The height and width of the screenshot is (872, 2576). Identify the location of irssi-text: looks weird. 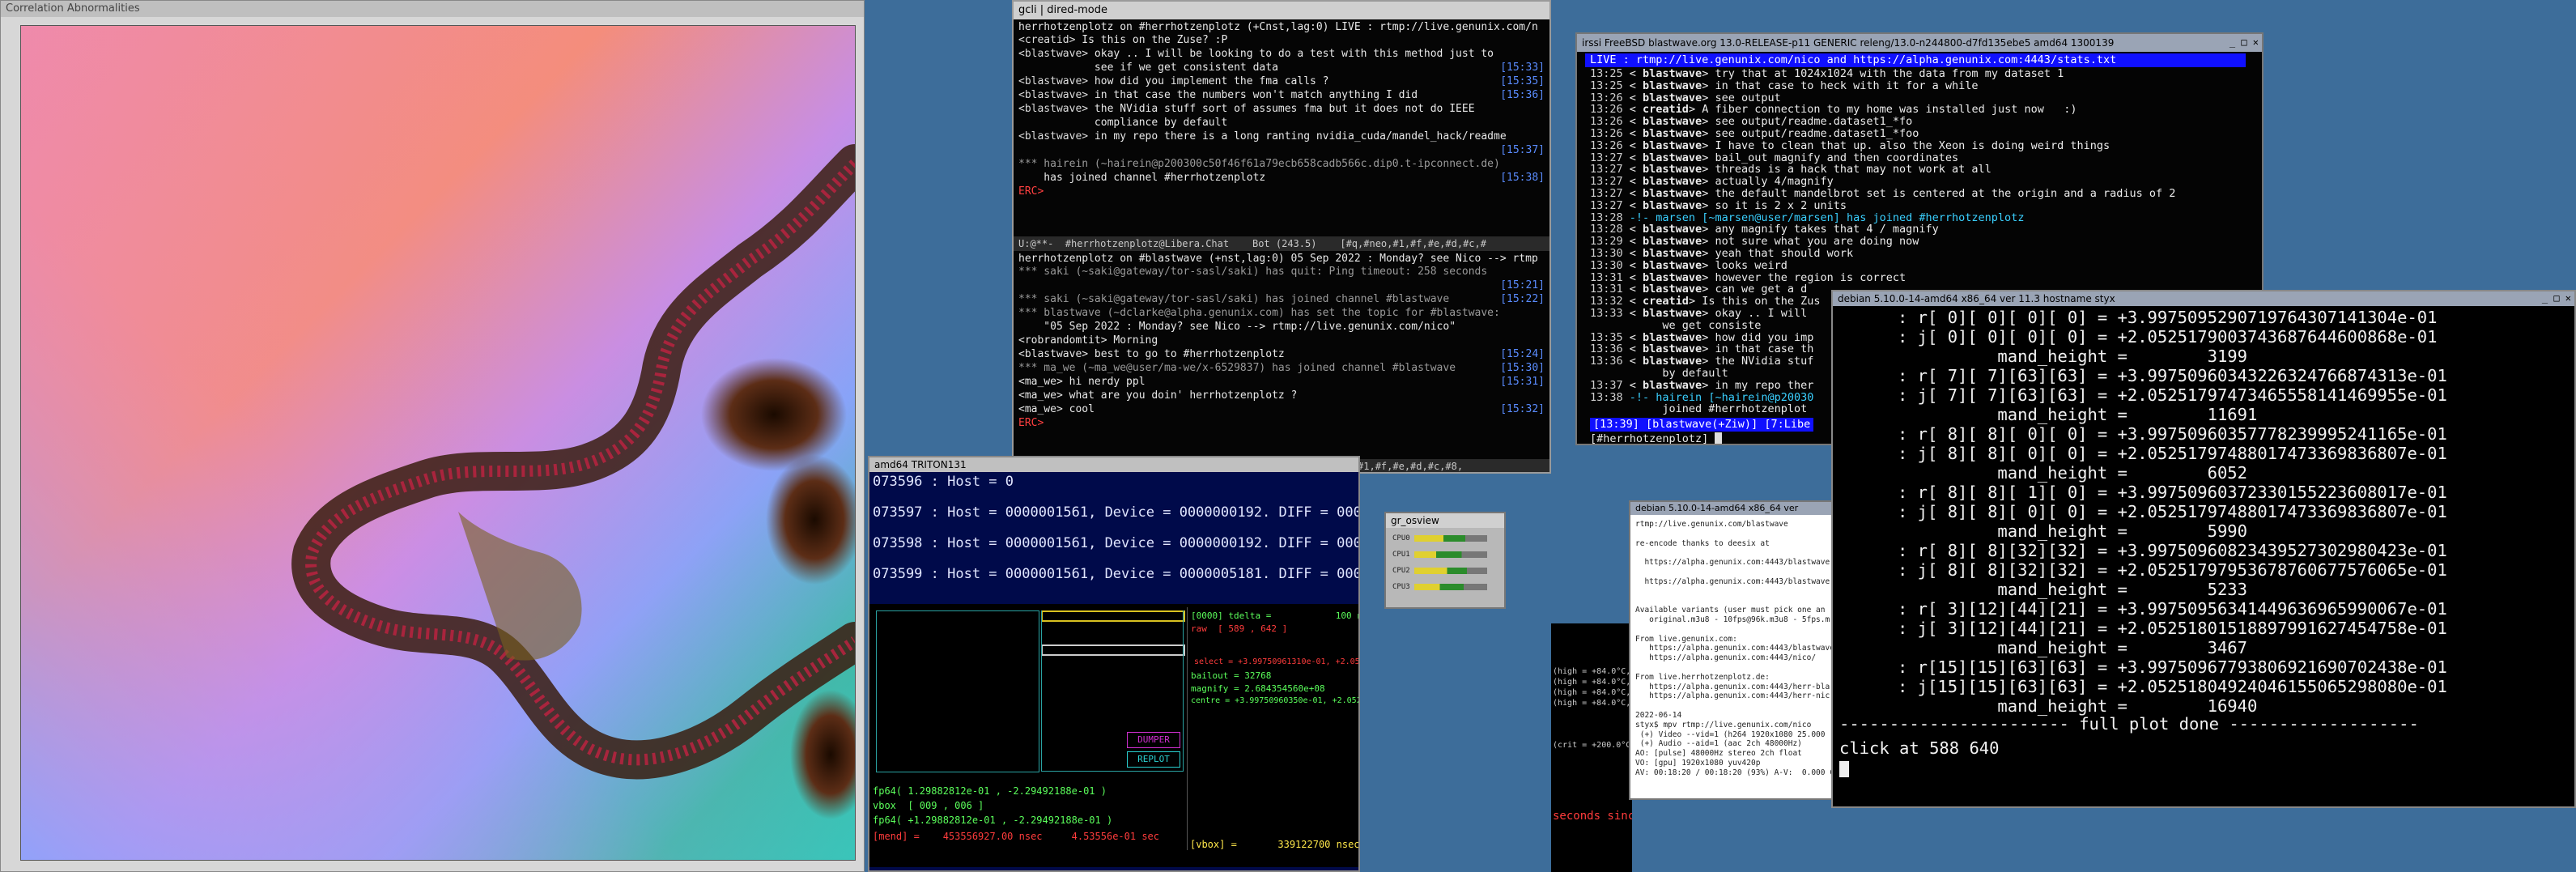
(1751, 265).